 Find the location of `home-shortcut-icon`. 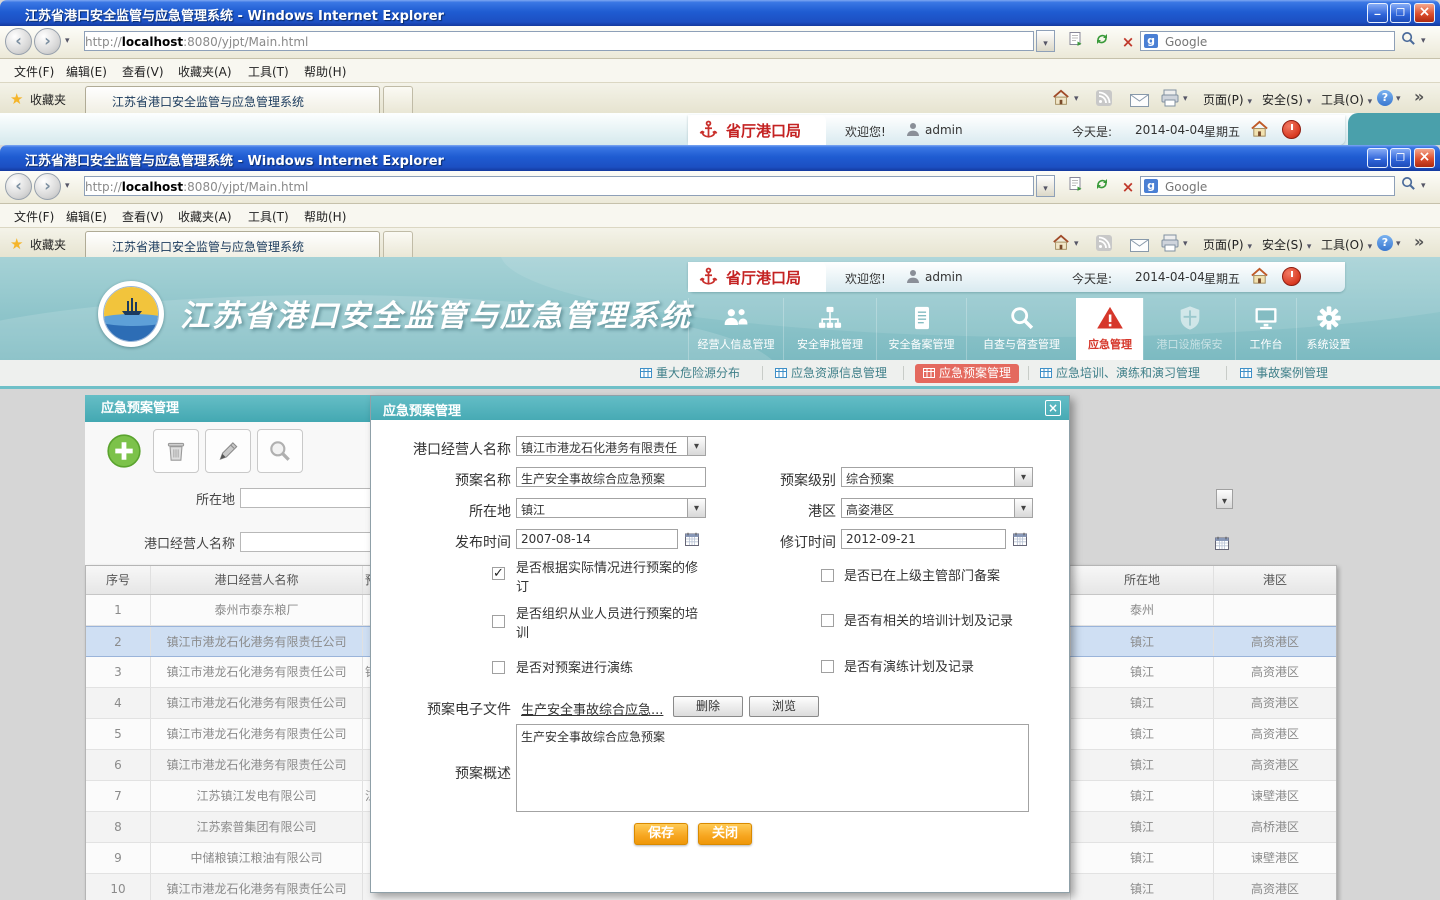

home-shortcut-icon is located at coordinates (1259, 278).